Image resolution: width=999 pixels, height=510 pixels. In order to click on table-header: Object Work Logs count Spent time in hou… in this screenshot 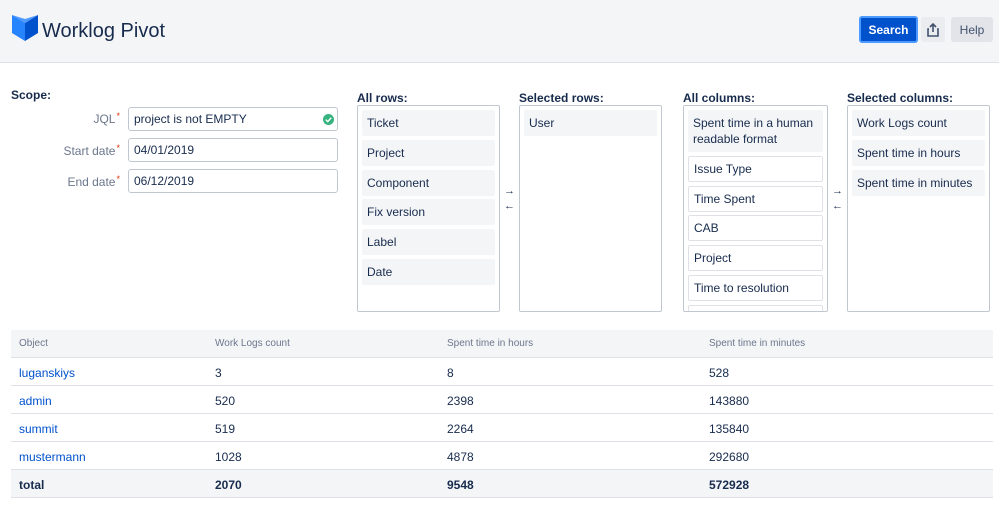, I will do `click(502, 344)`.